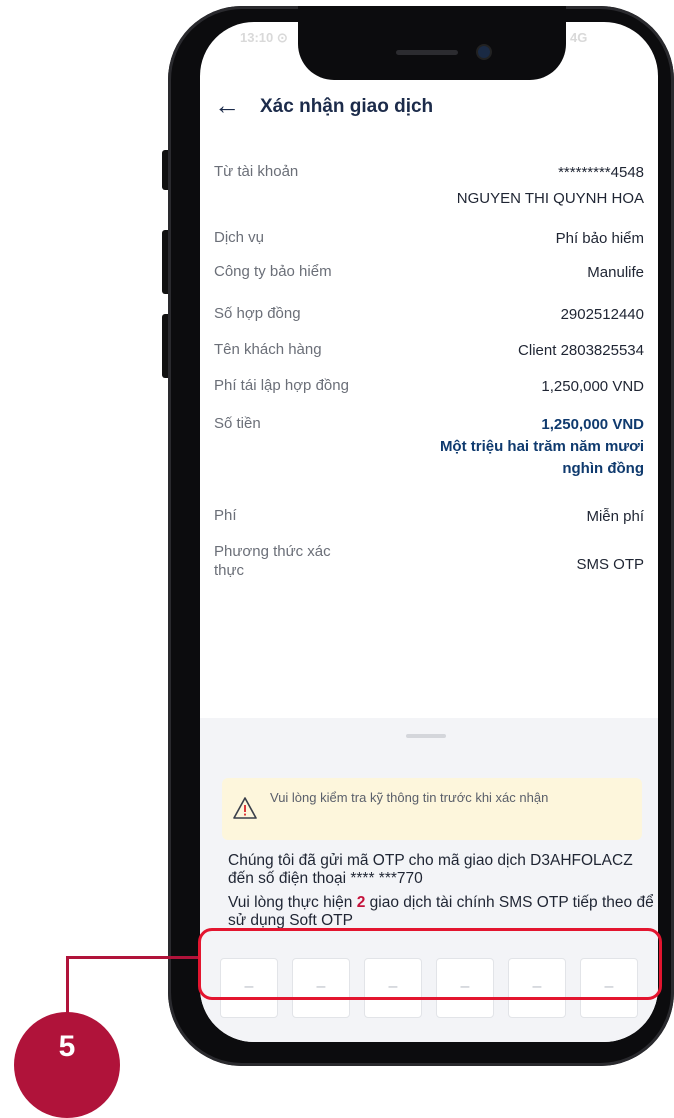  Describe the element at coordinates (581, 350) in the screenshot. I see `detail-value: Client 2803825534` at that location.